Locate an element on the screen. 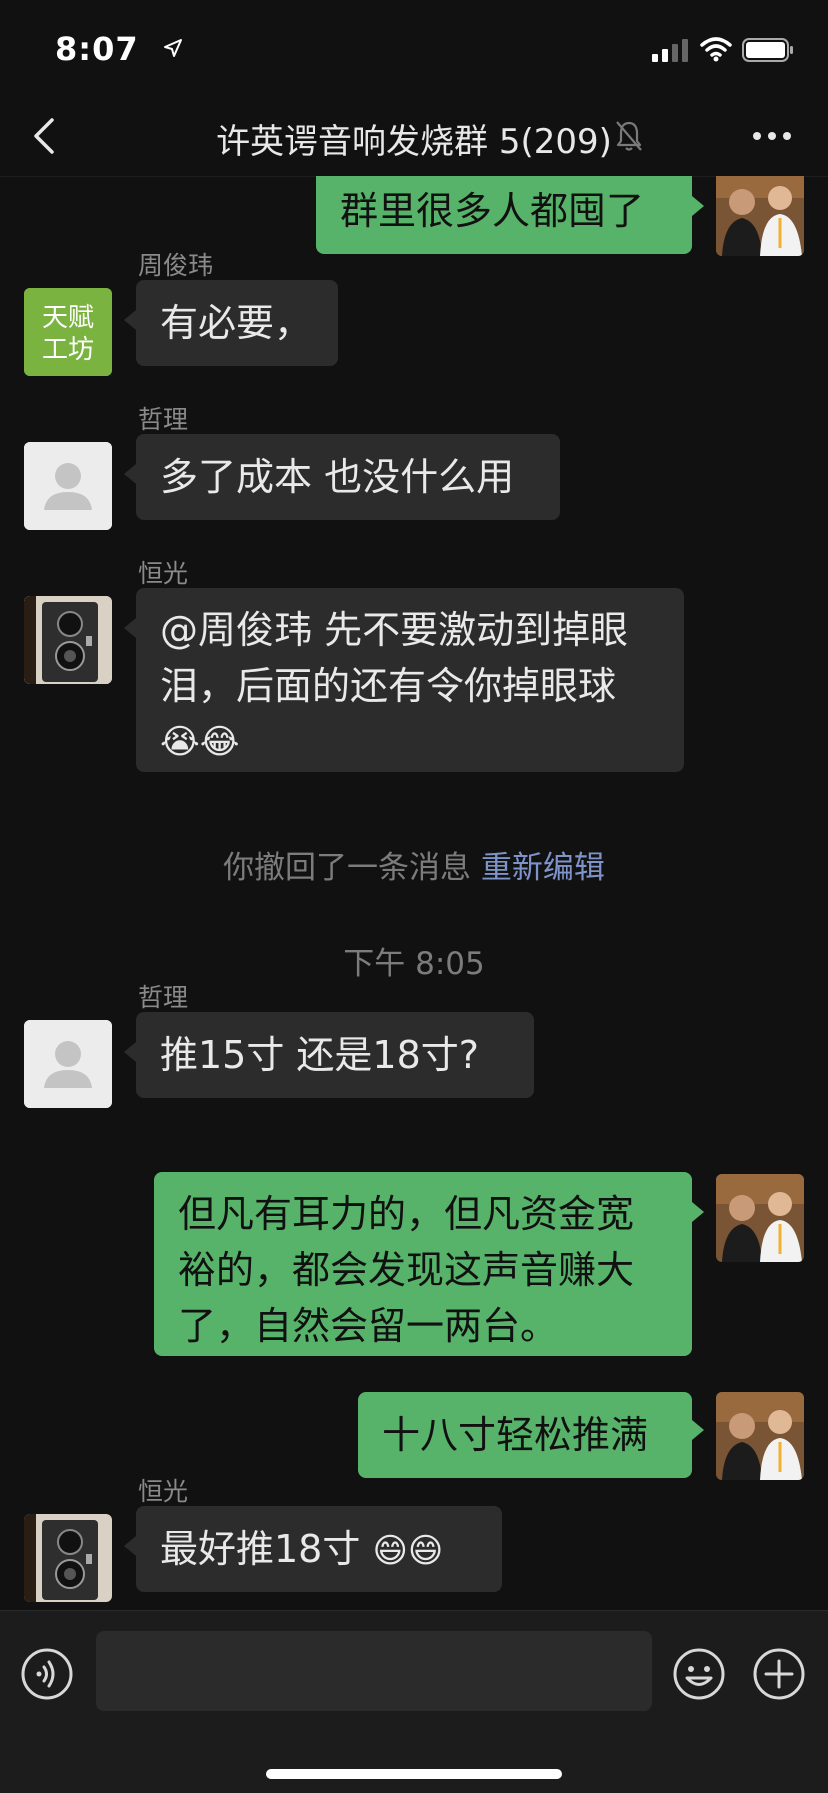 This screenshot has width=828, height=1793. sender-name: 周俊玮 is located at coordinates (176, 265).